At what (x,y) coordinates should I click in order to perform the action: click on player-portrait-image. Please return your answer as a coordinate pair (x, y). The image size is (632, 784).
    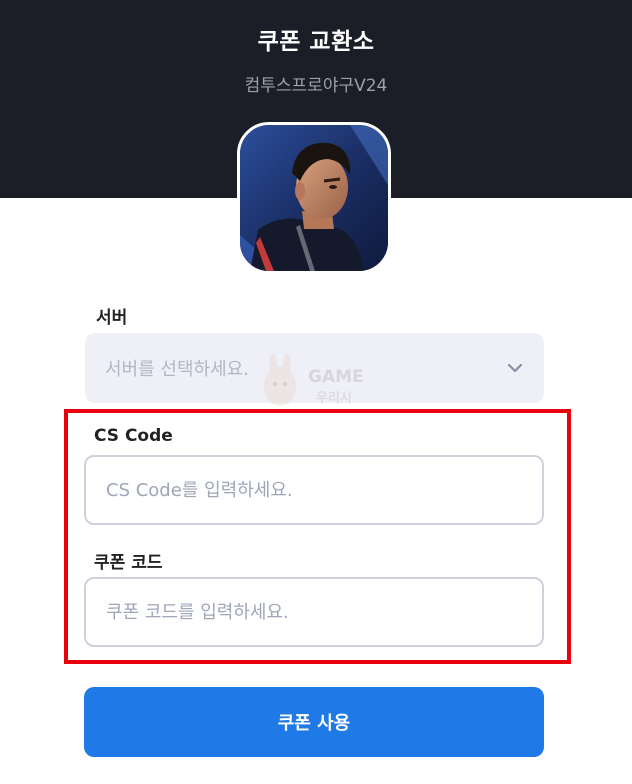
    Looking at the image, I should click on (314, 198).